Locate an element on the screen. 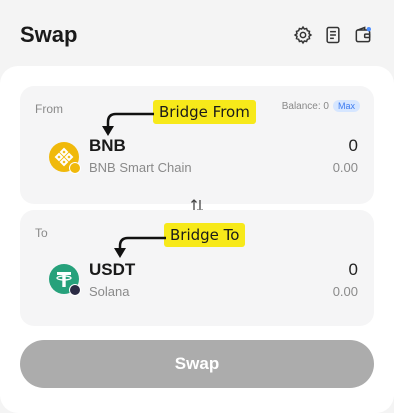 The height and width of the screenshot is (413, 394). gear-icon is located at coordinates (303, 35).